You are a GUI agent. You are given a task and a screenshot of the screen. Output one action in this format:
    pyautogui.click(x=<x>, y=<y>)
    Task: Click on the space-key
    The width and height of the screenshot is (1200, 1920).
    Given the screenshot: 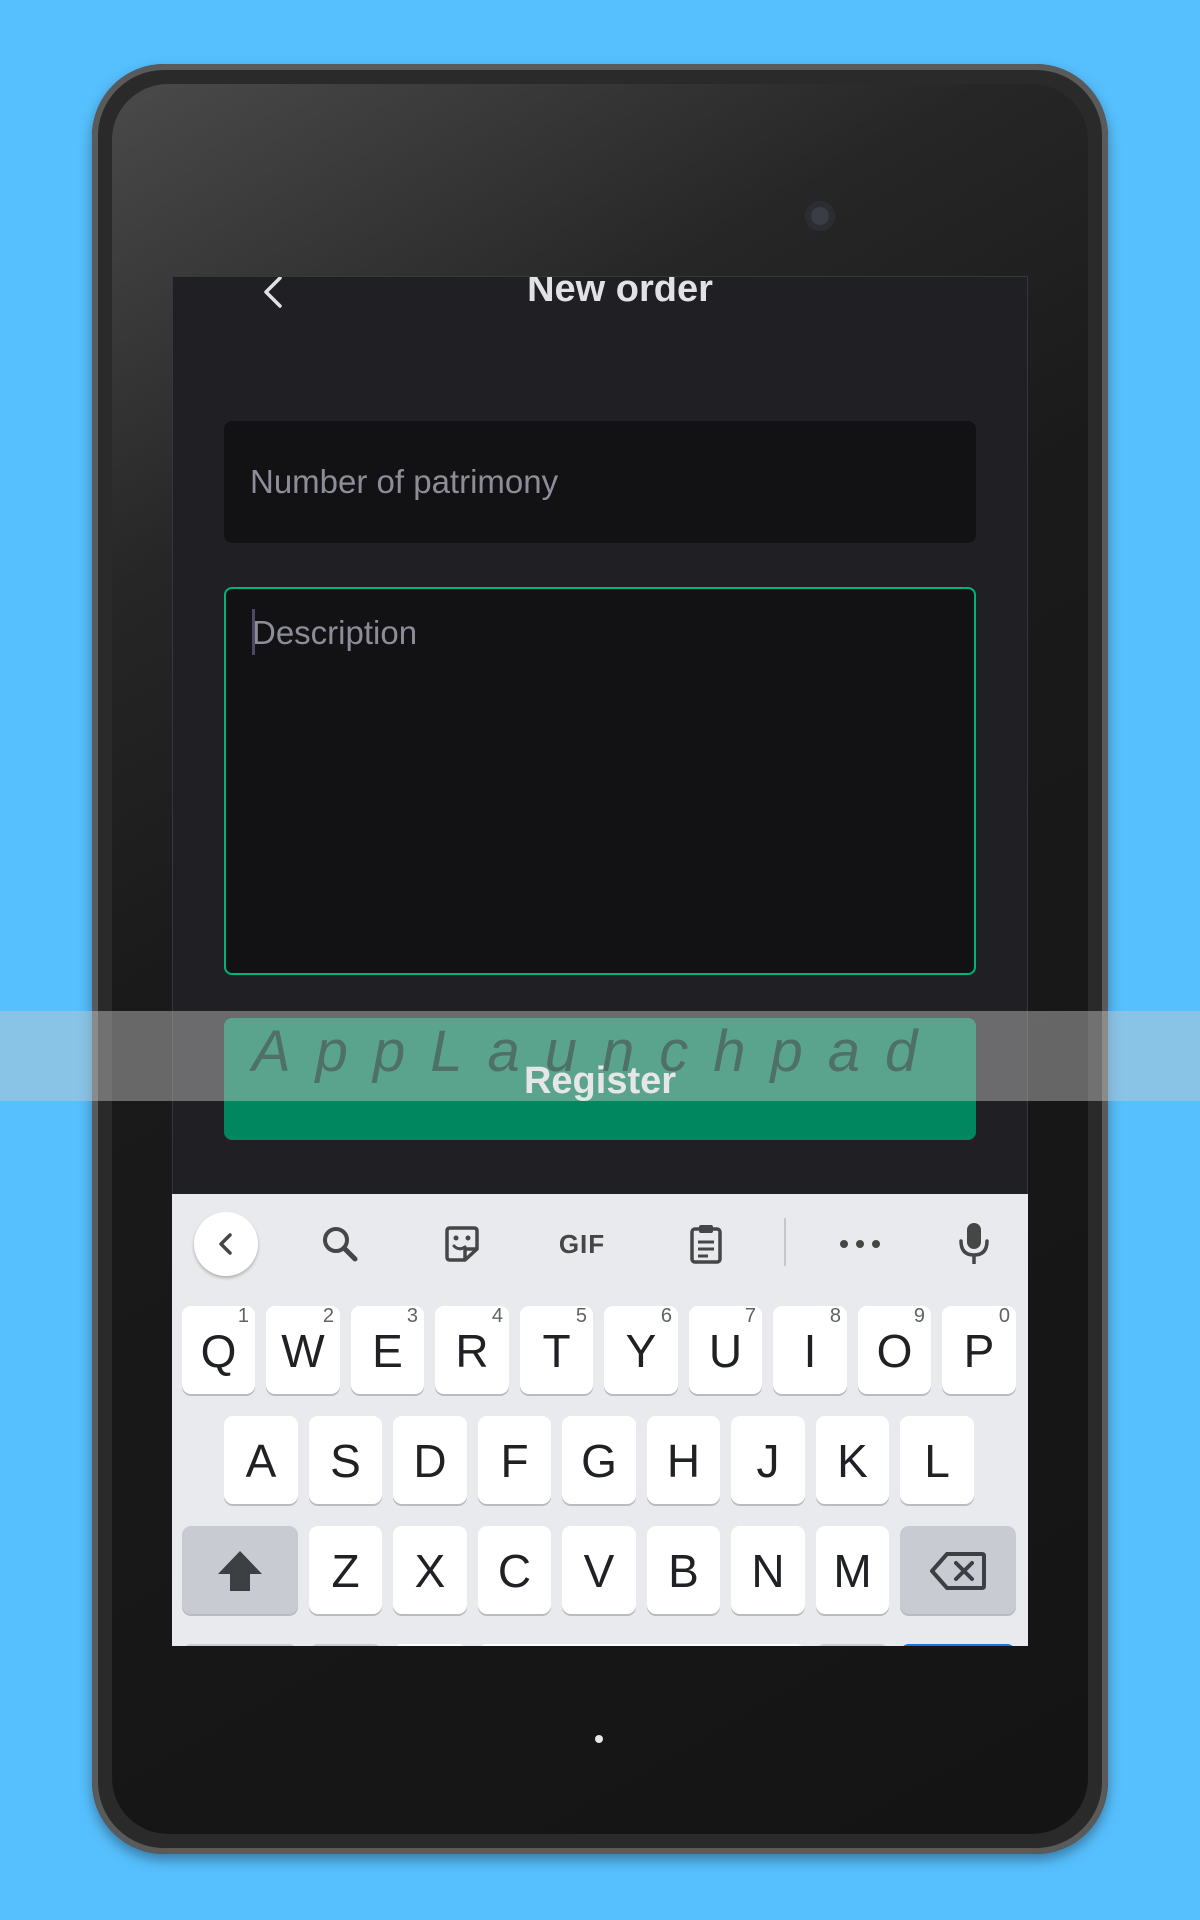 What is the action you would take?
    pyautogui.click(x=641, y=1645)
    